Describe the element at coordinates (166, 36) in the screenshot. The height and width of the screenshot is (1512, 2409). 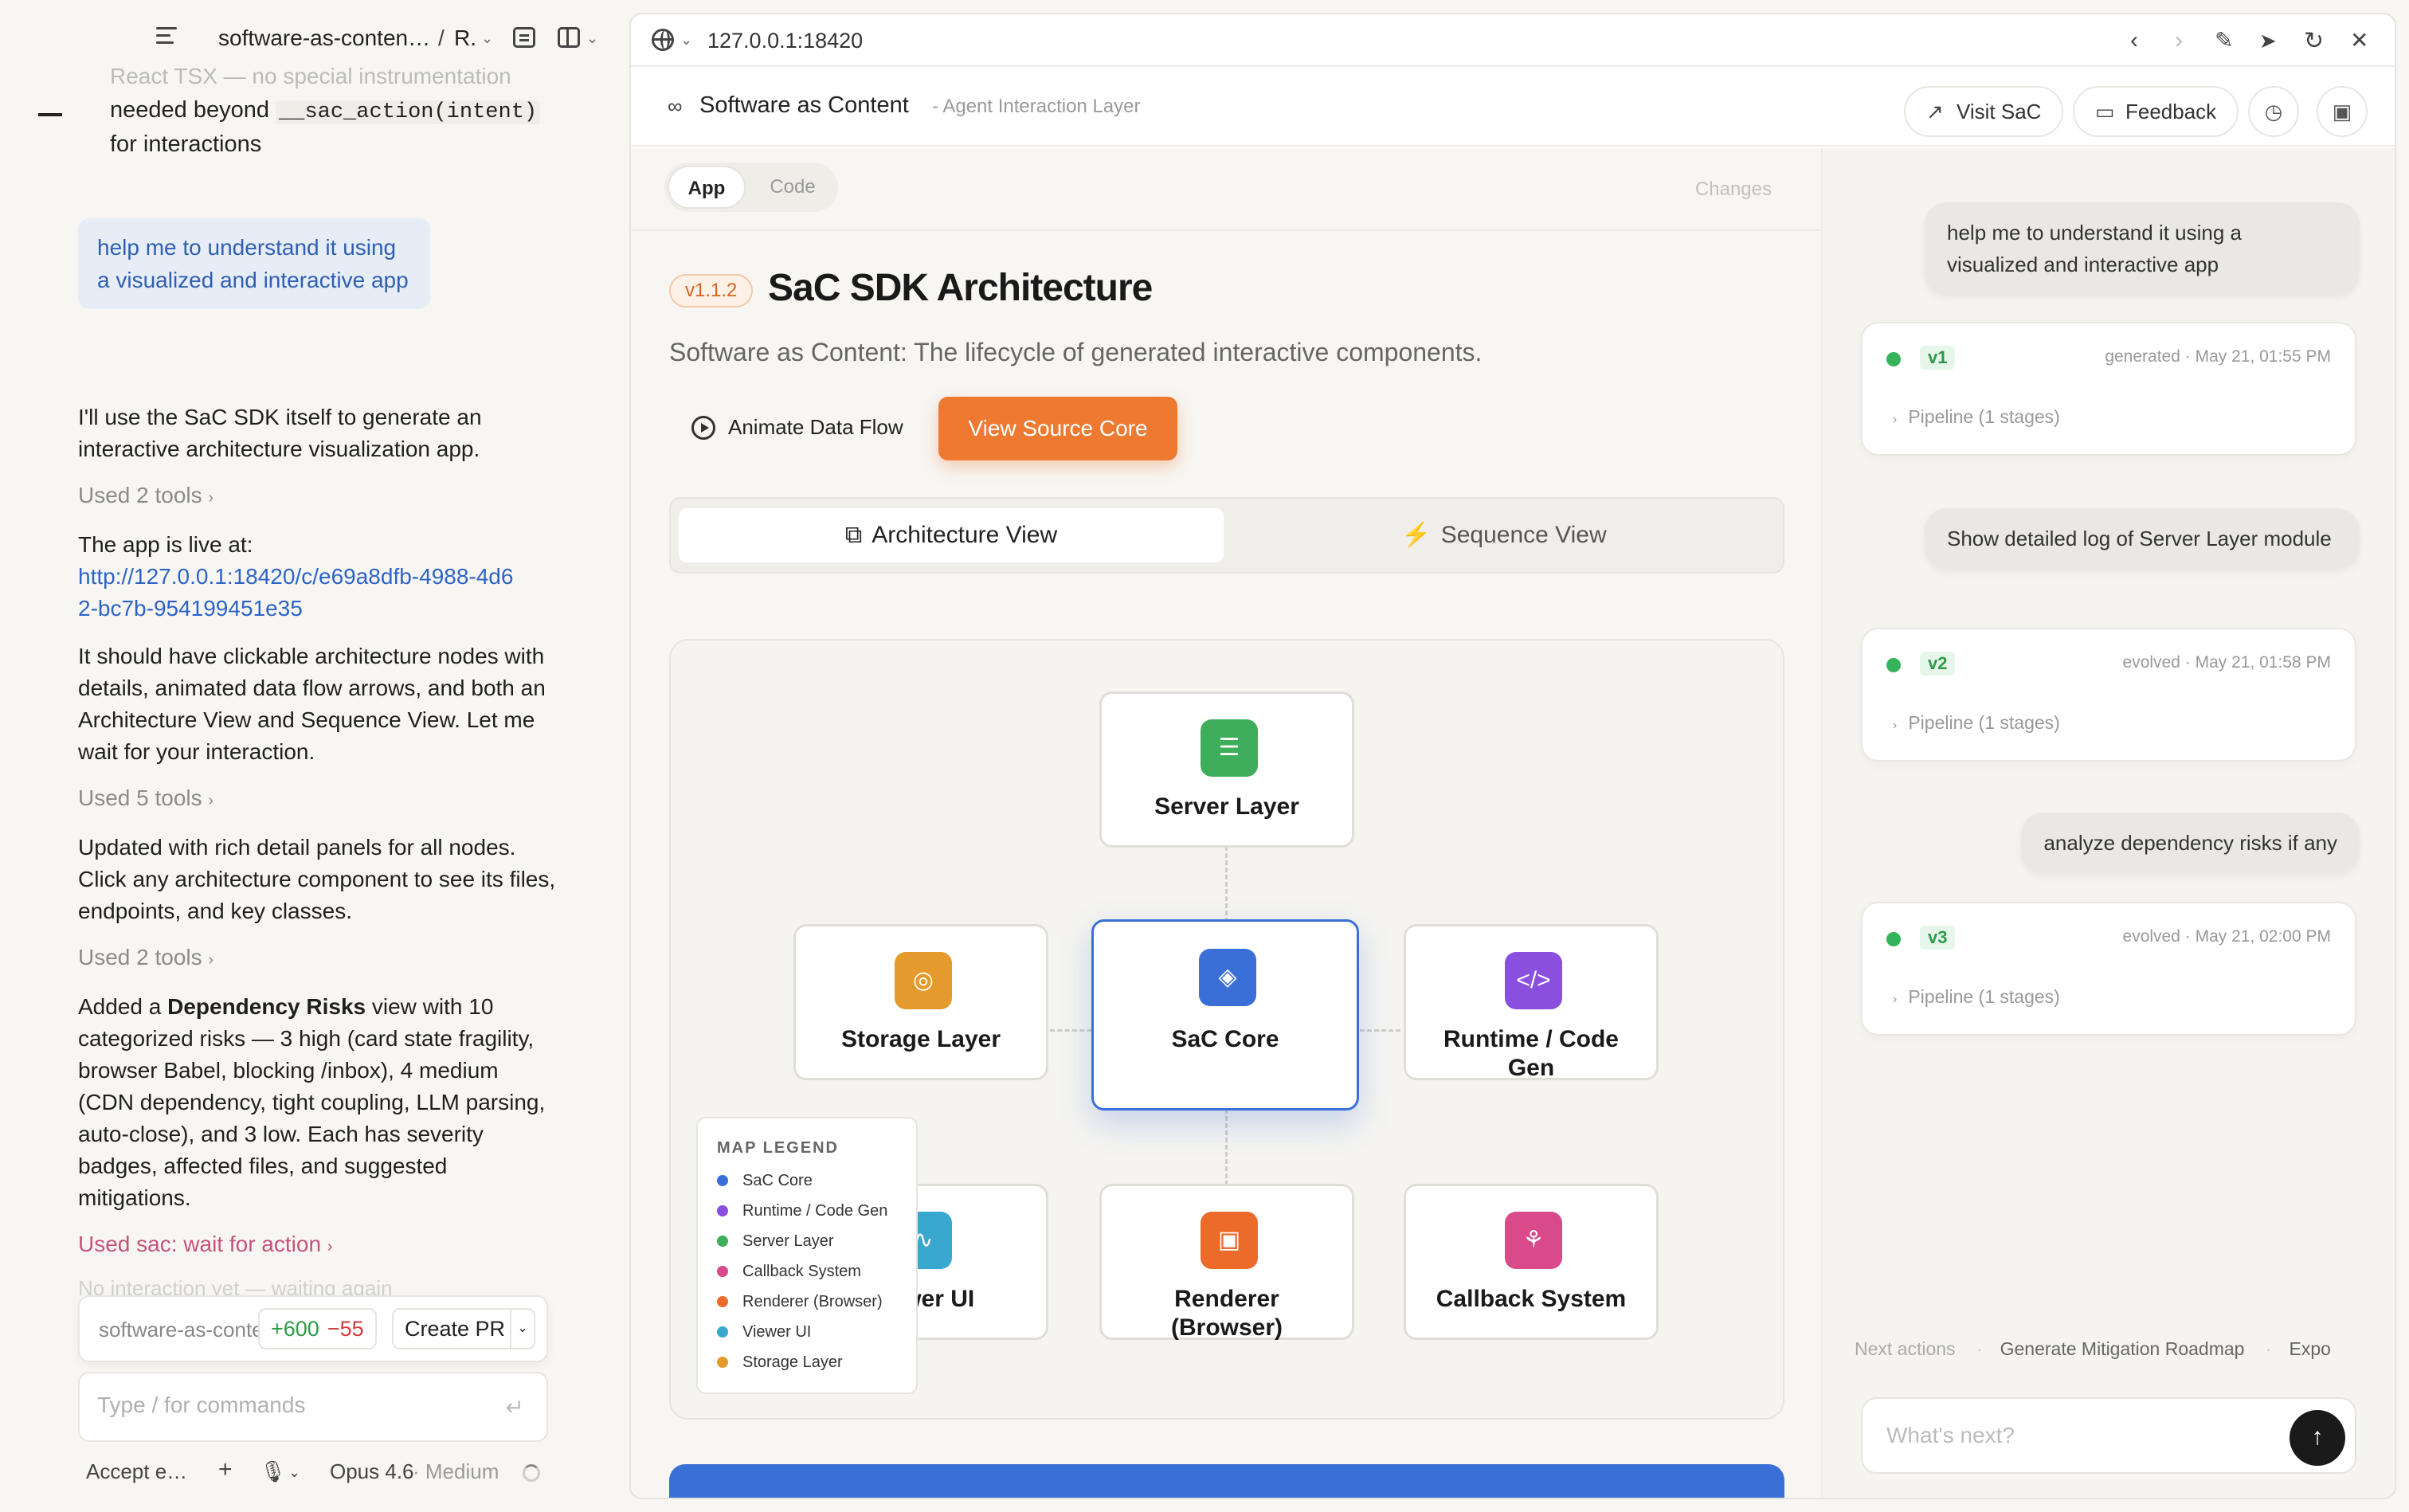
I see `menu-icon` at that location.